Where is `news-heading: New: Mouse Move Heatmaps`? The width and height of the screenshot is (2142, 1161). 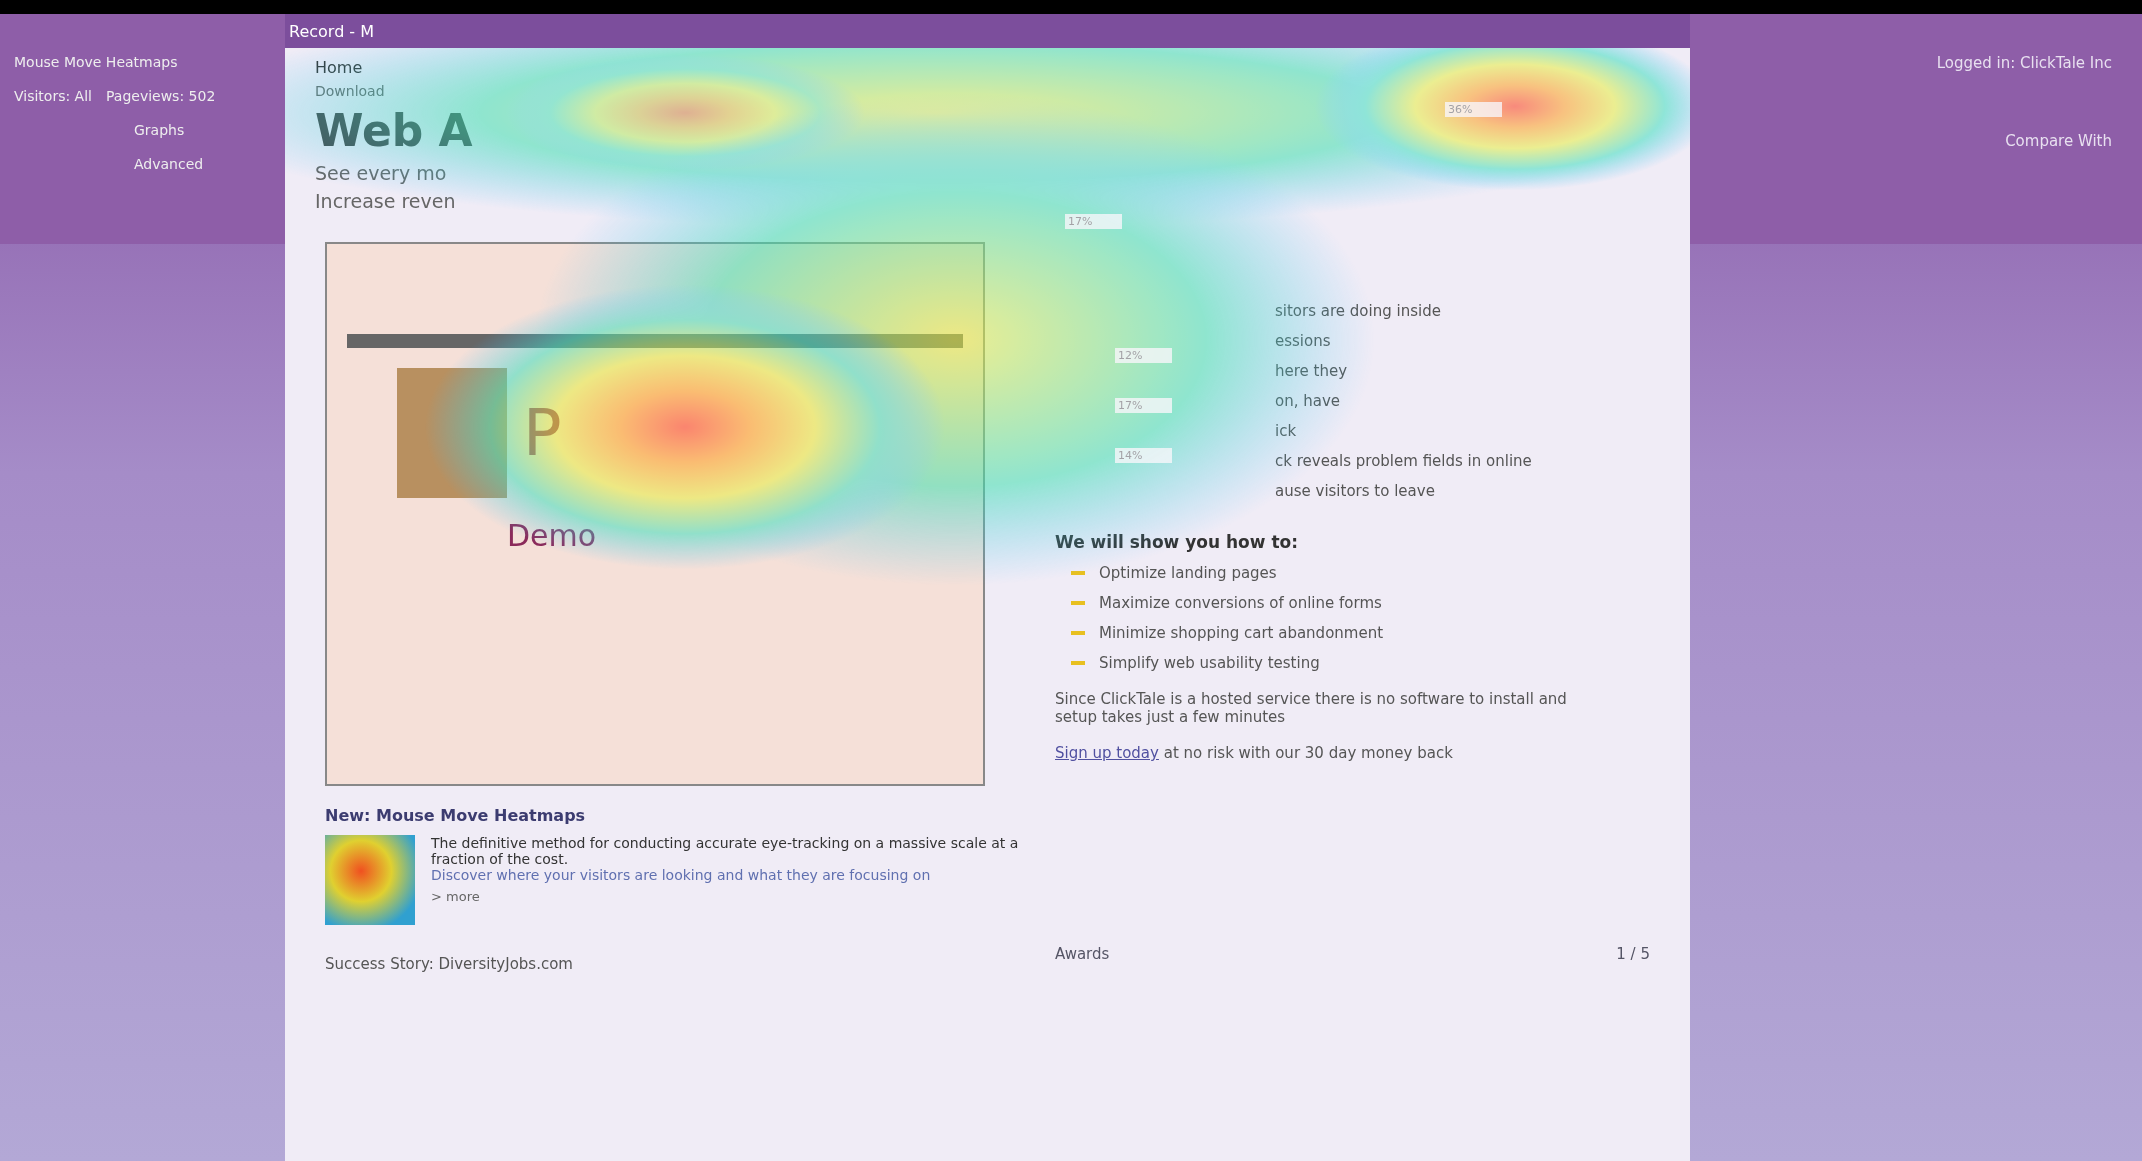
news-heading: New: Mouse Move Heatmaps is located at coordinates (455, 815).